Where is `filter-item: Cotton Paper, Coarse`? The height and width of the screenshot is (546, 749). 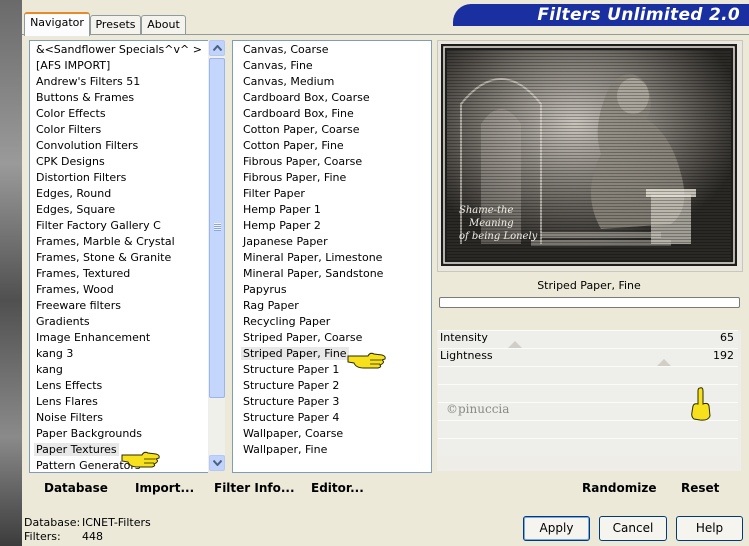
filter-item: Cotton Paper, Coarse is located at coordinates (334, 130).